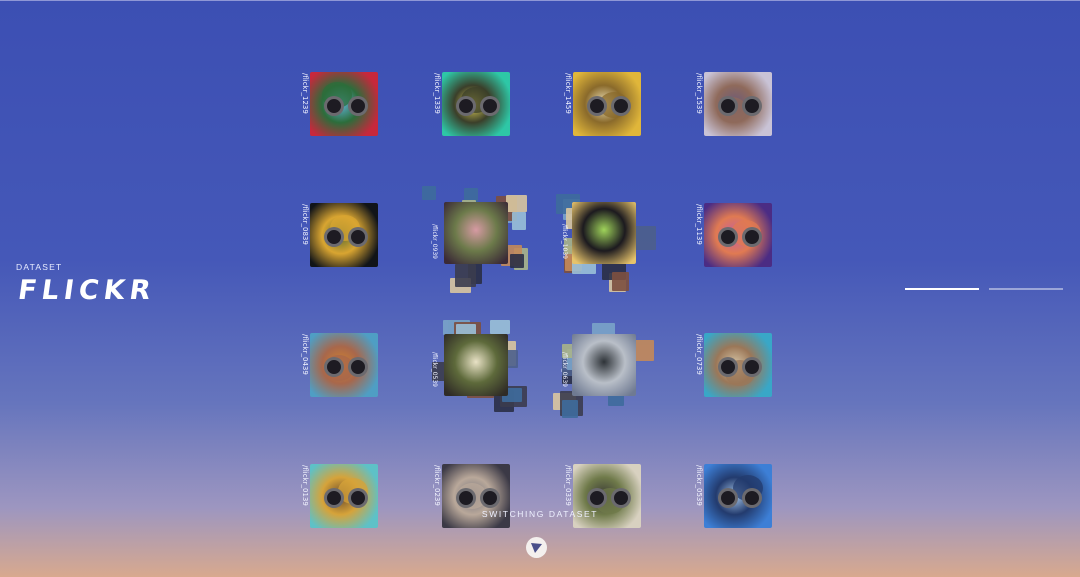 Image resolution: width=1080 pixels, height=577 pixels. Describe the element at coordinates (305, 485) in the screenshot. I see `image-caption: /flickr_0139` at that location.